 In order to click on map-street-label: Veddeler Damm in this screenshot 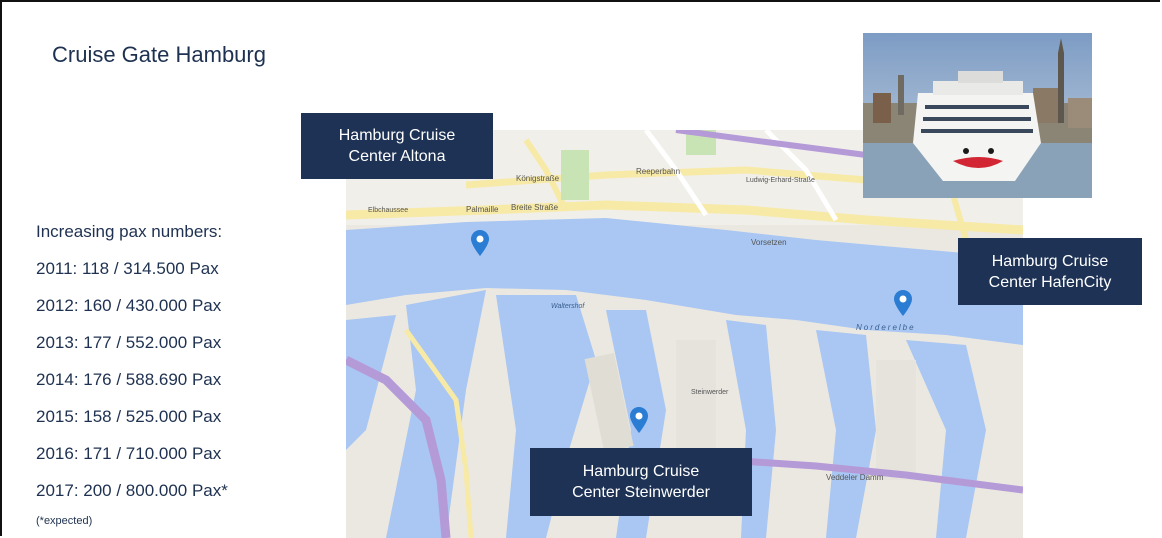, I will do `click(855, 477)`.